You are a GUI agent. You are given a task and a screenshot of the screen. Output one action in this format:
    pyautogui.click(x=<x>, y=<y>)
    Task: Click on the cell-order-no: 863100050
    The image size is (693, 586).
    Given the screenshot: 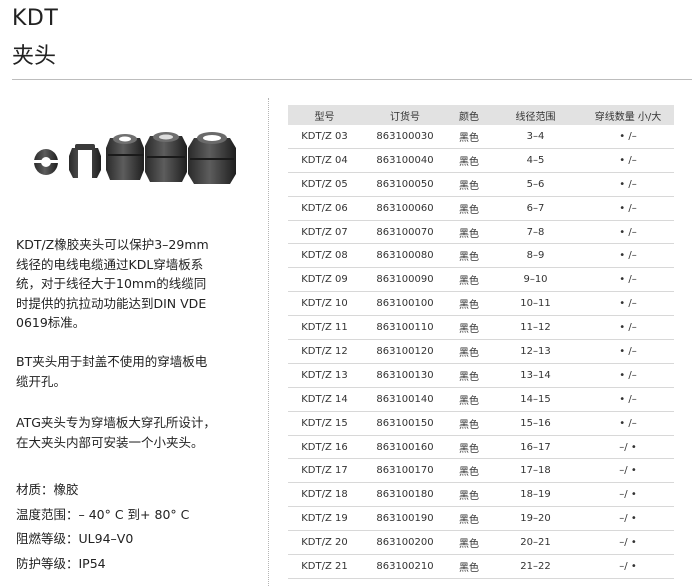 What is the action you would take?
    pyautogui.click(x=405, y=184)
    